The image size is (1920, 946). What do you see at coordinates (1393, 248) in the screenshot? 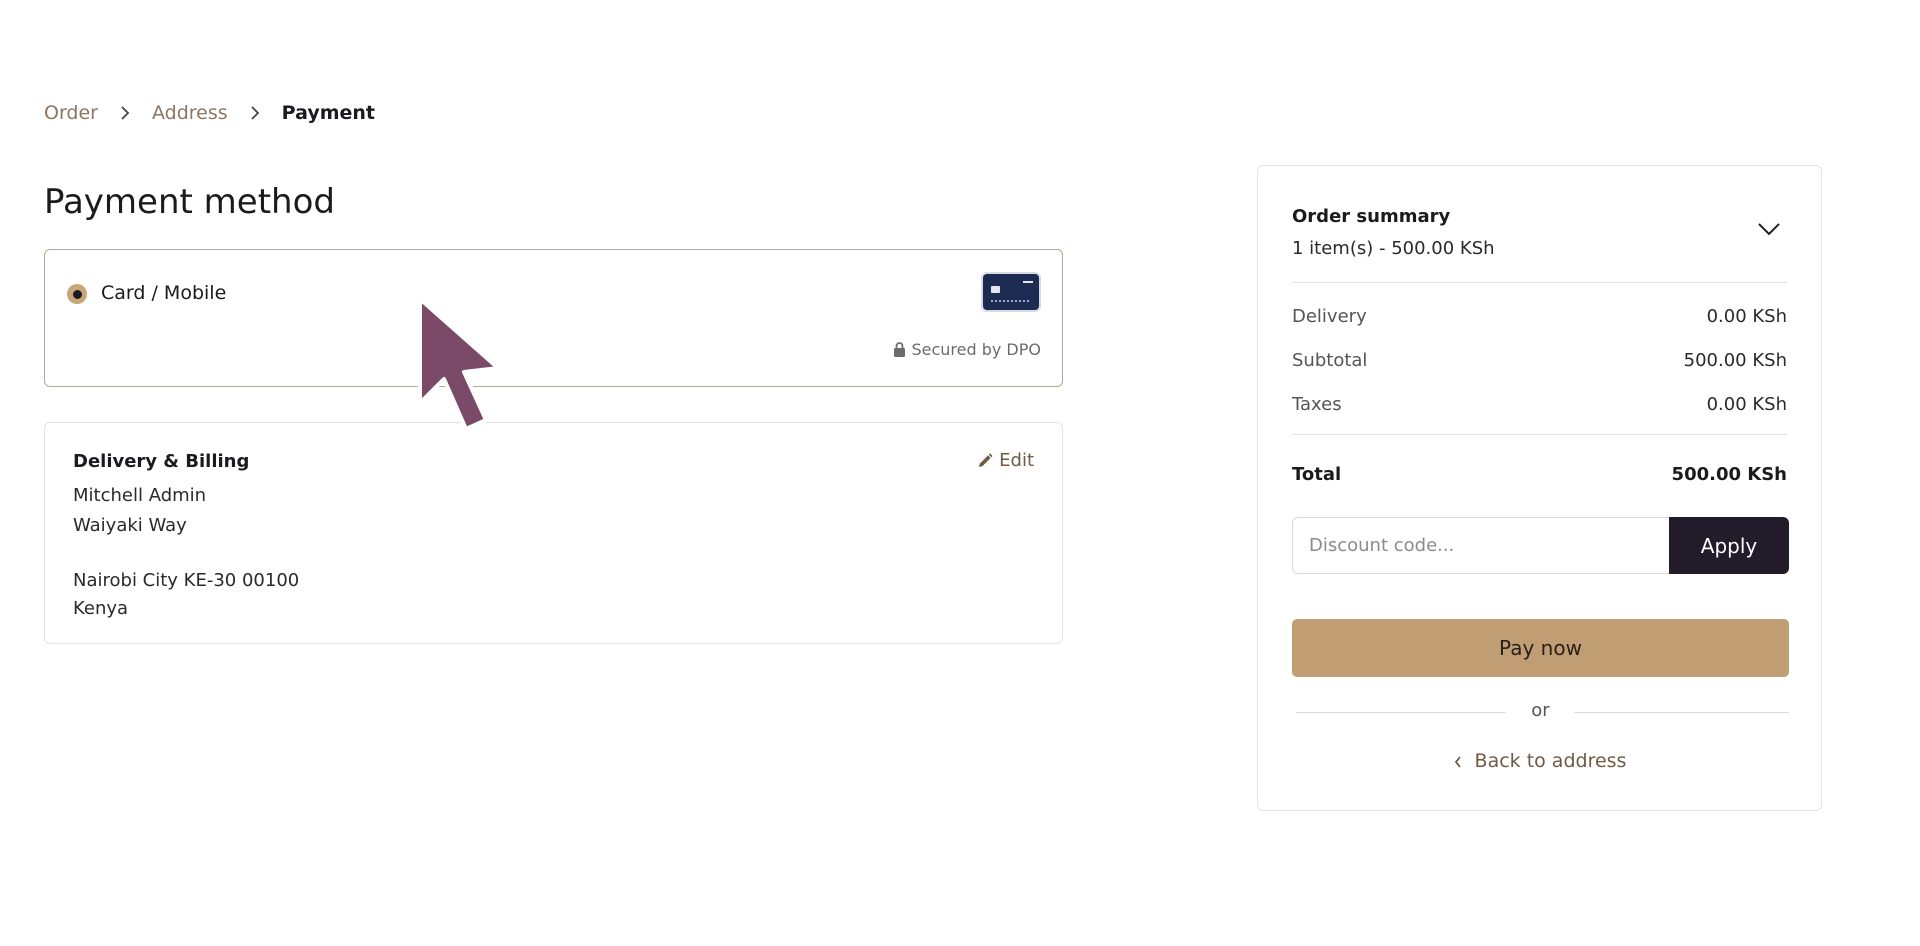
I see `order-item-count: 1 item(s) - 500.00 KSh` at bounding box center [1393, 248].